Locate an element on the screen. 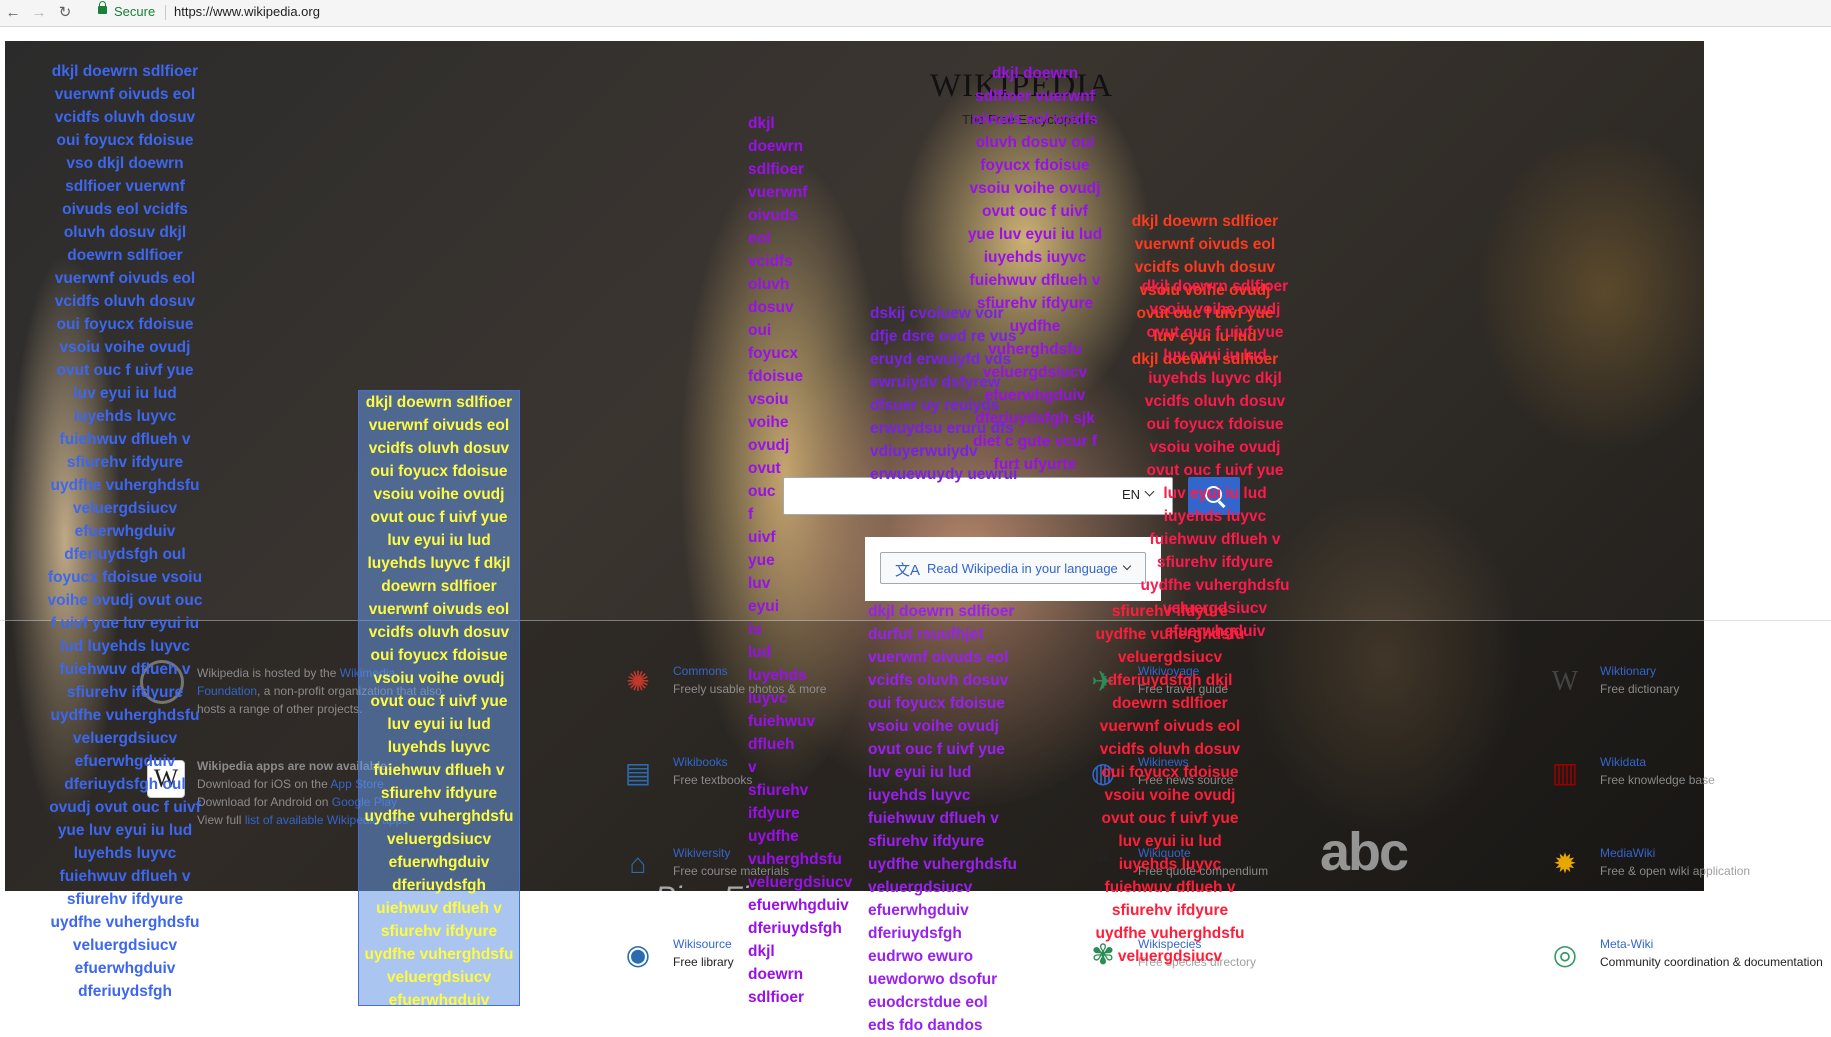 The width and height of the screenshot is (1831, 1037). address-bar: https://www.wikipedia.org is located at coordinates (247, 11).